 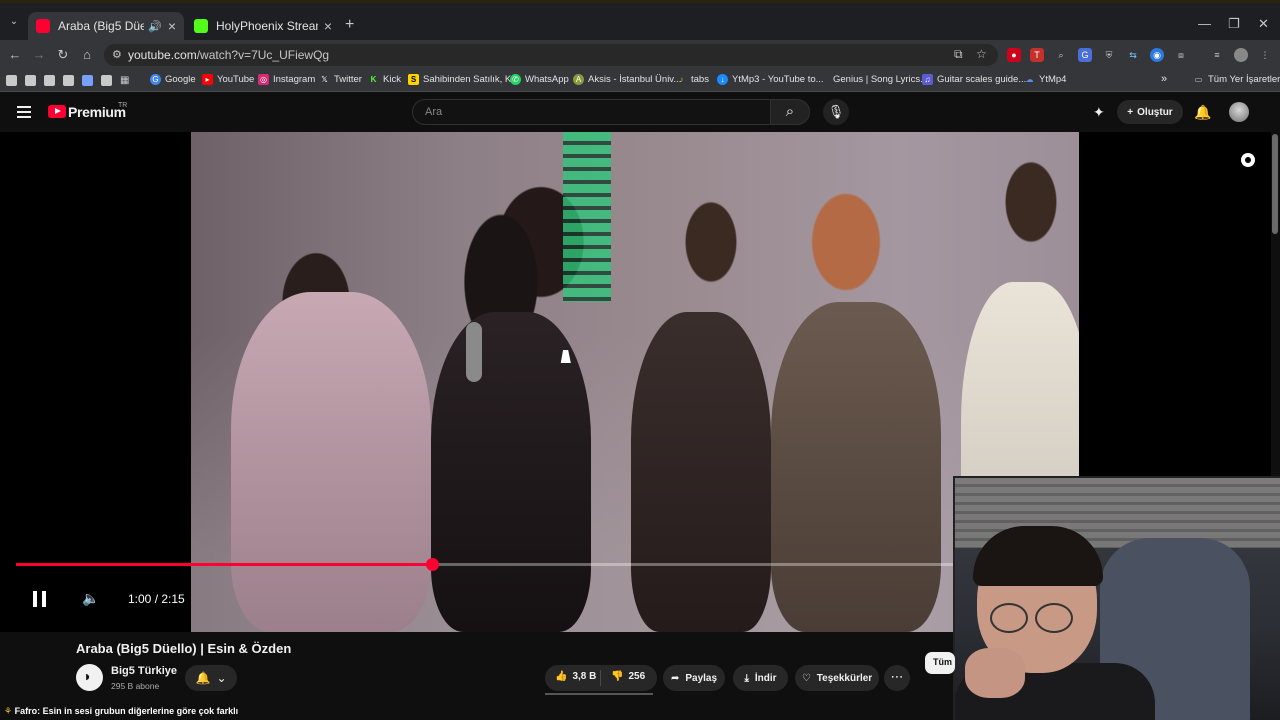 What do you see at coordinates (765, 678) in the screenshot?
I see `download-label: İndir` at bounding box center [765, 678].